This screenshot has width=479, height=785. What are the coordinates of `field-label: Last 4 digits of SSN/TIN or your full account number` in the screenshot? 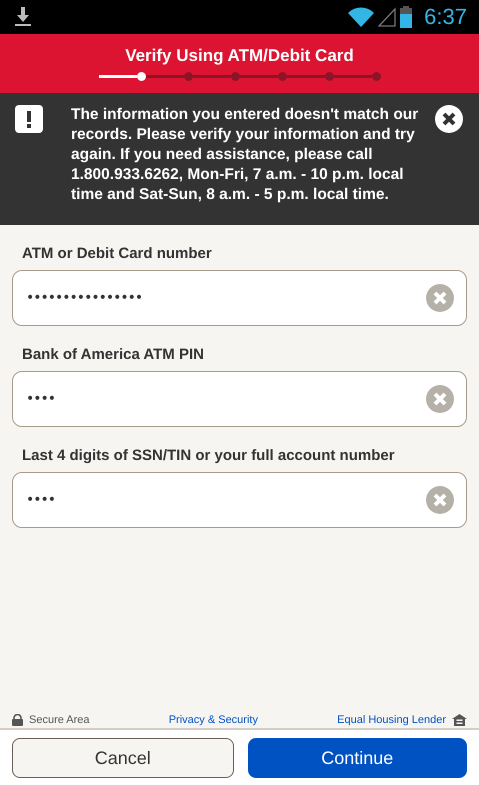 It's located at (209, 455).